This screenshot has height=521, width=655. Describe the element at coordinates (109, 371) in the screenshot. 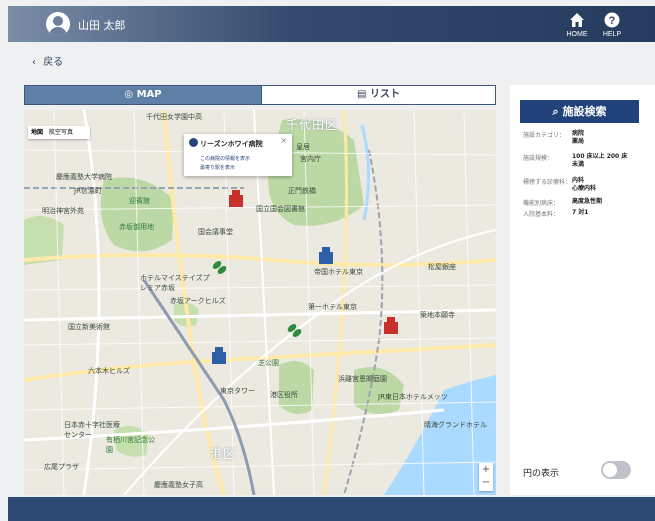

I see `map-label: 六本木ヒルズ` at that location.